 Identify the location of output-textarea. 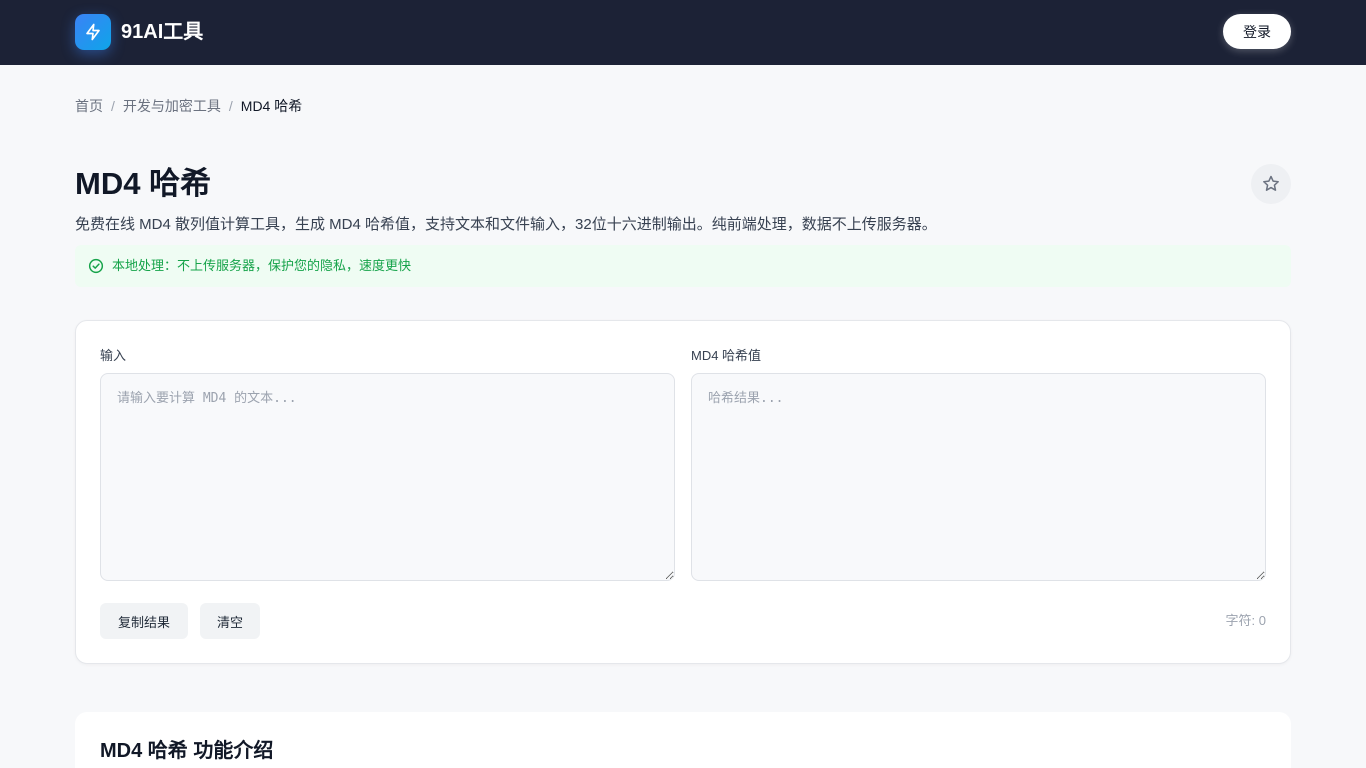
(978, 477).